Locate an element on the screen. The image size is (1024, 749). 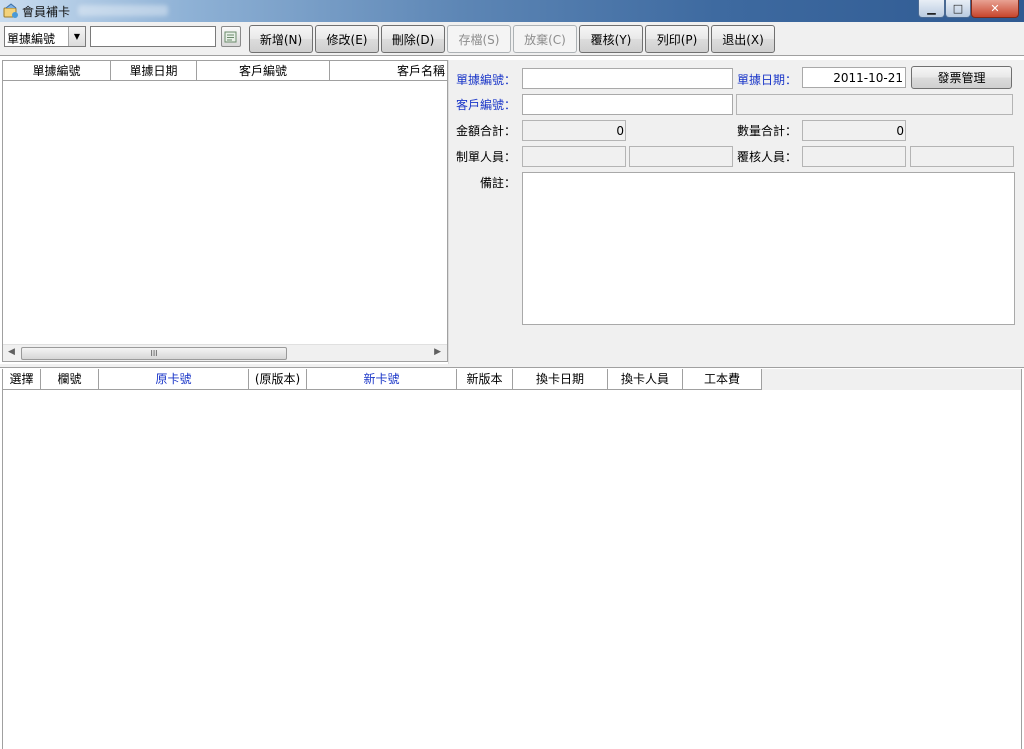
customer-no-field is located at coordinates (627, 104).